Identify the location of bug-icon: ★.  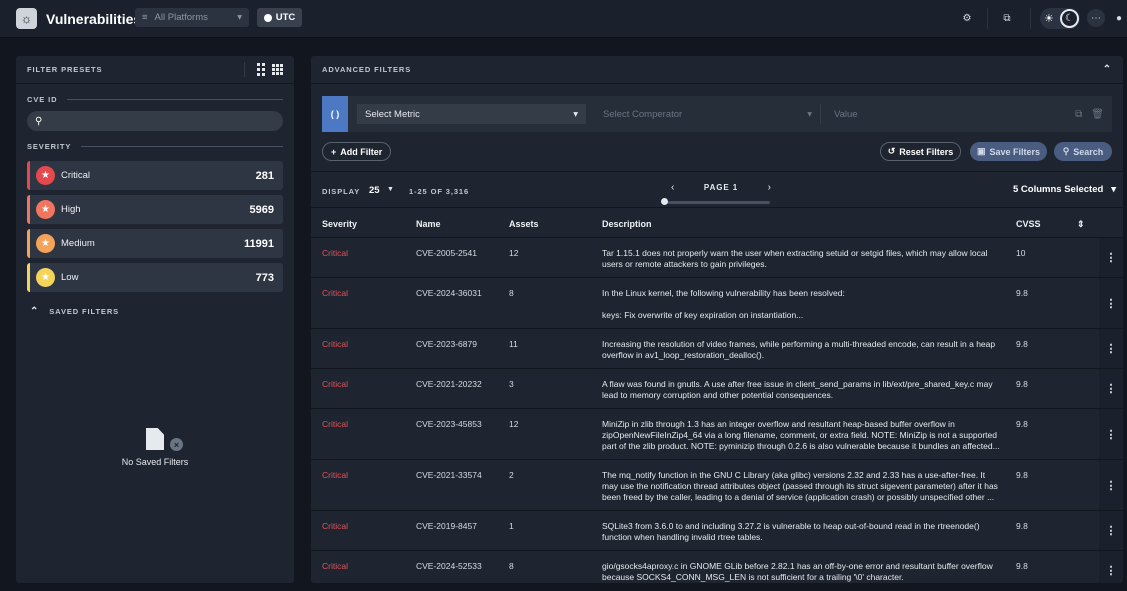
(45, 209).